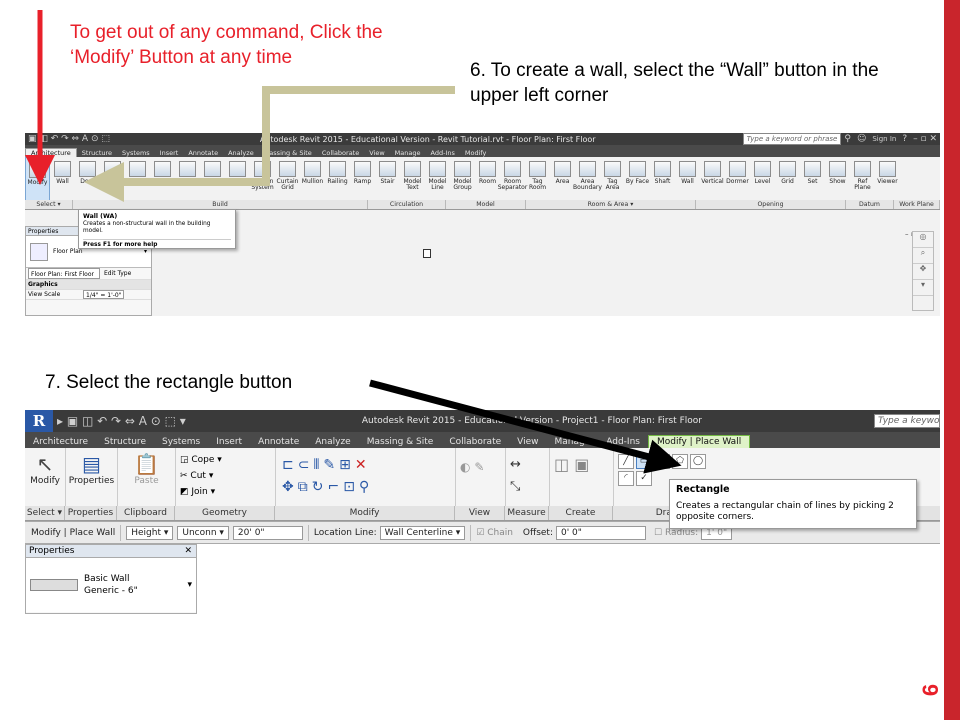 Image resolution: width=960 pixels, height=720 pixels. I want to click on delete-icon: ✕, so click(363, 465).